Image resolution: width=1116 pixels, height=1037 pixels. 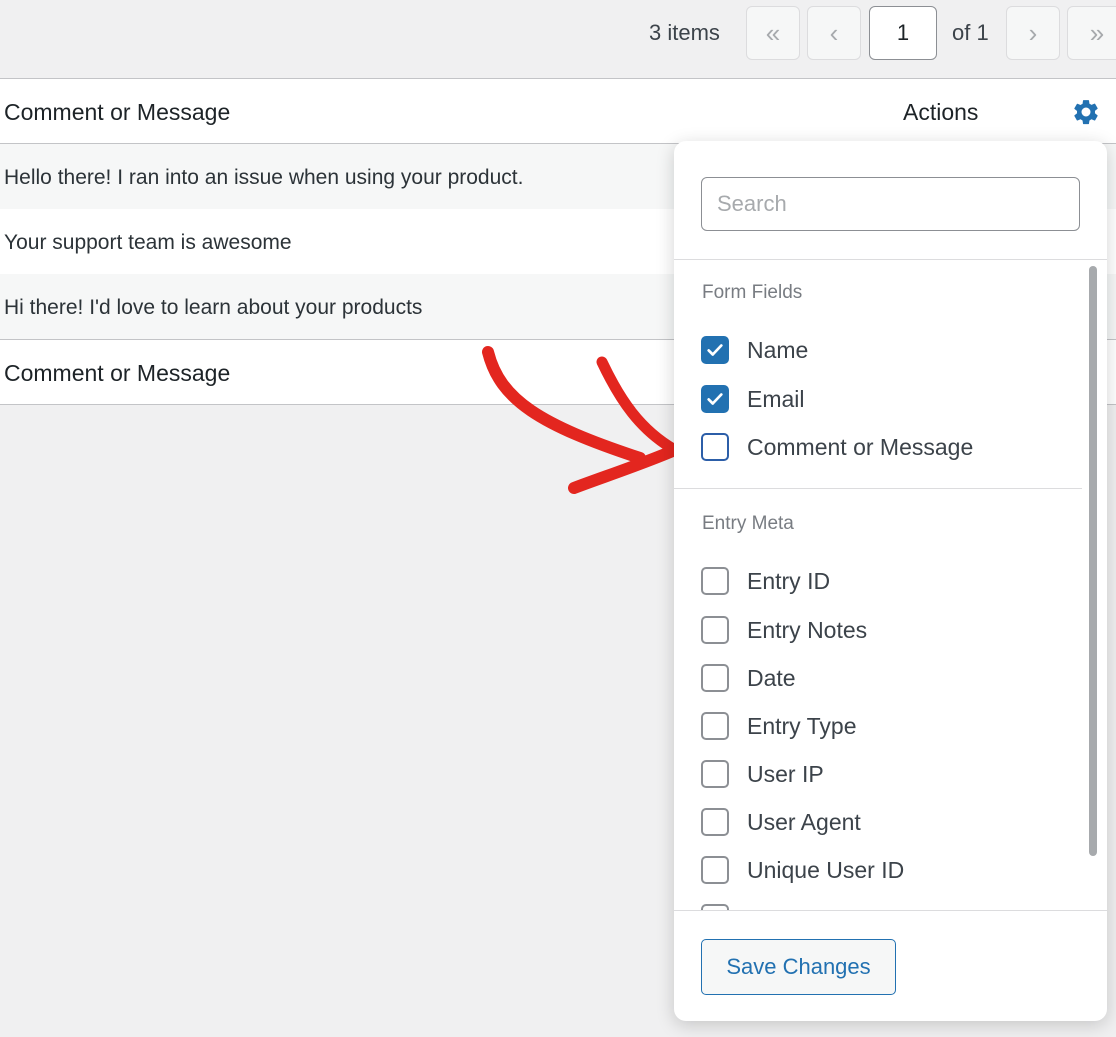 What do you see at coordinates (807, 629) in the screenshot?
I see `option-label: Entry Notes` at bounding box center [807, 629].